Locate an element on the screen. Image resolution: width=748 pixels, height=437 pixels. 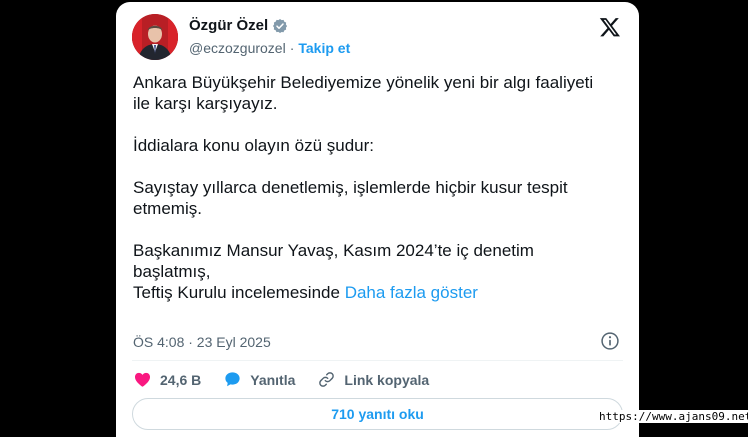
copy-link-button: Link kopyala is located at coordinates (373, 379).